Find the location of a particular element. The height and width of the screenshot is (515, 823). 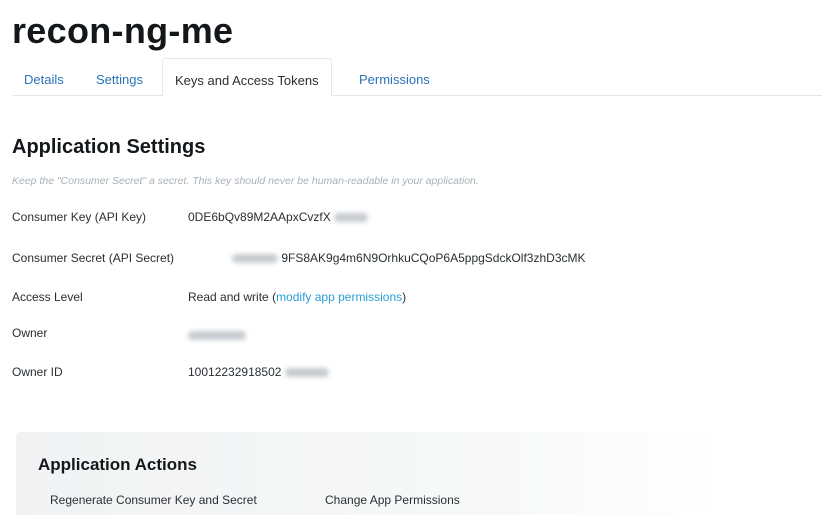

owner-id-value-group: 10012232918502 is located at coordinates (258, 372).